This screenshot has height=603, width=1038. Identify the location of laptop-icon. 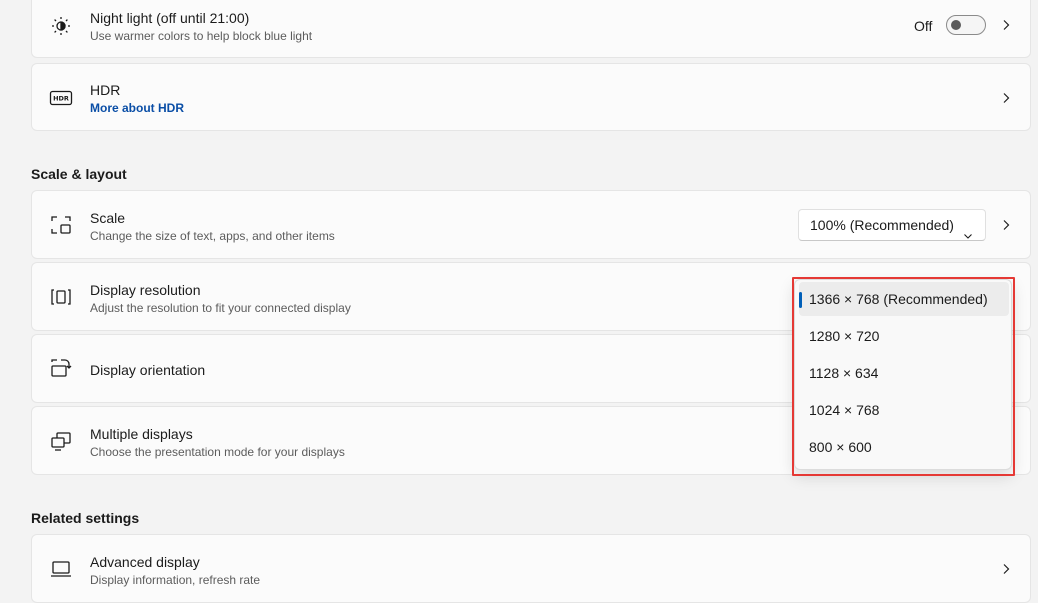
(61, 569).